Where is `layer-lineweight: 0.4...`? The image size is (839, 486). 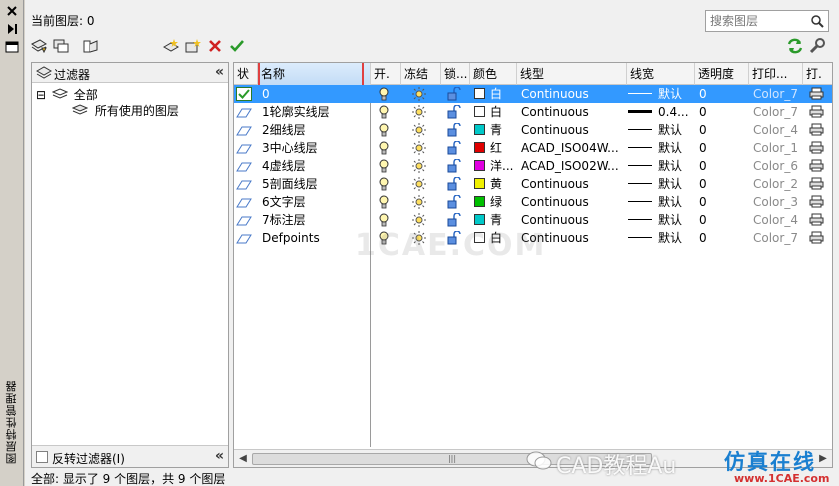 layer-lineweight: 0.4... is located at coordinates (661, 112).